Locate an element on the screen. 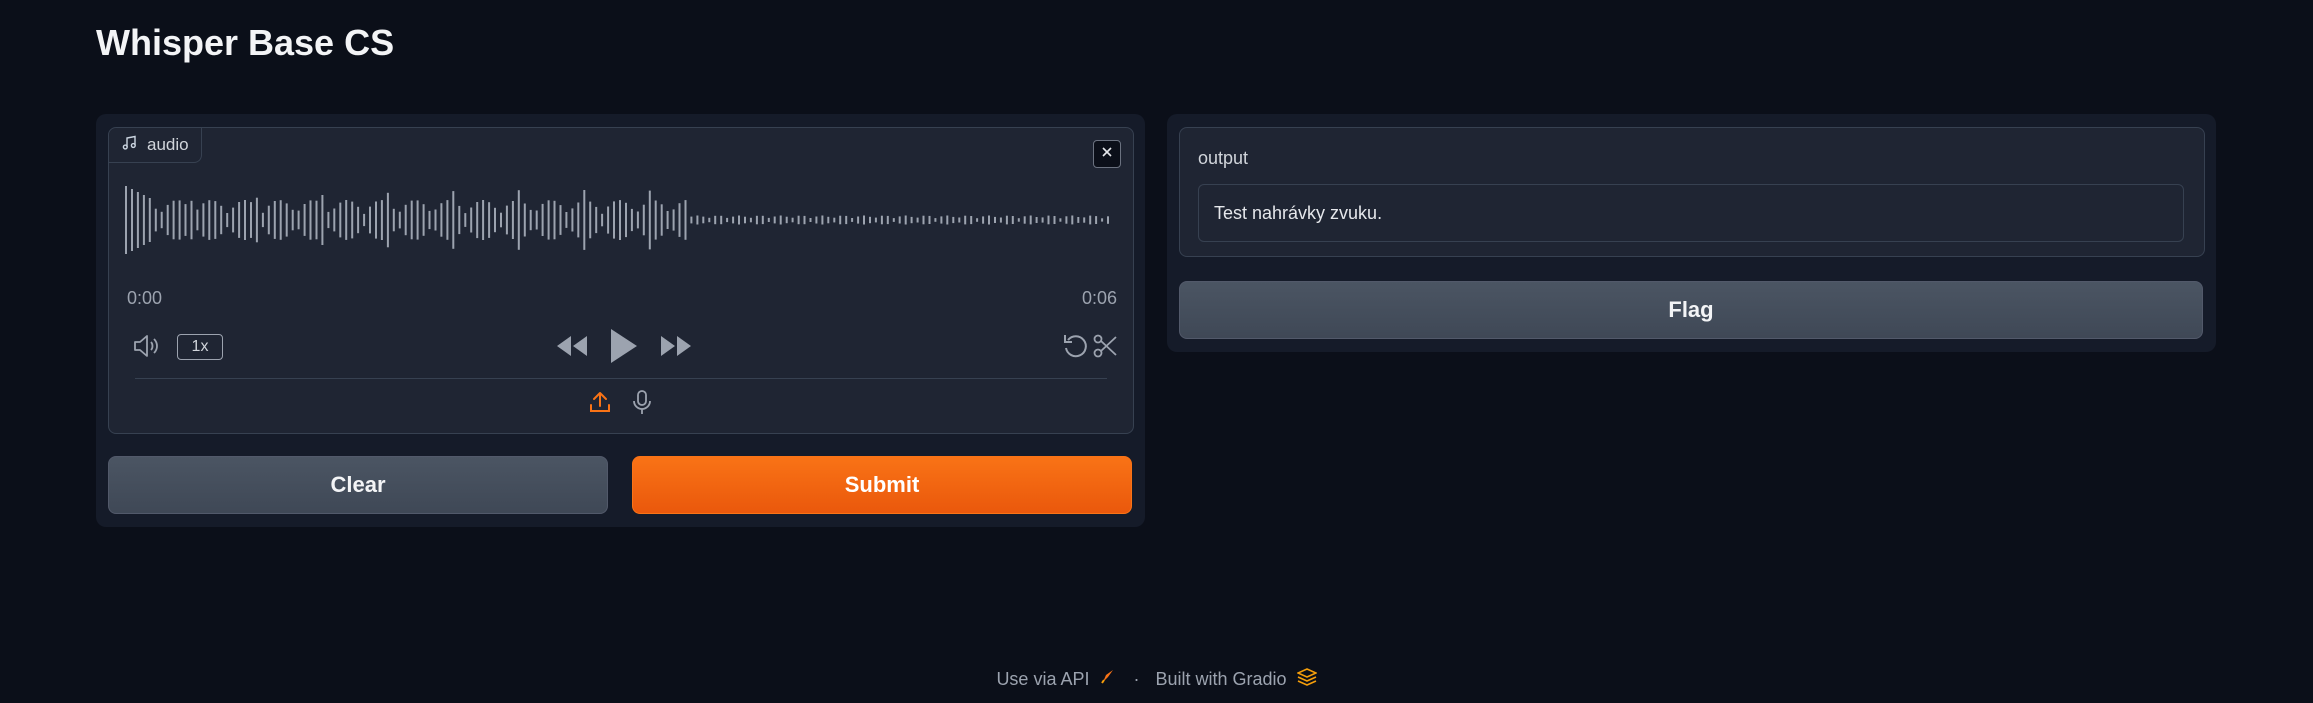 The width and height of the screenshot is (2313, 703). submit-button: Submit is located at coordinates (882, 485).